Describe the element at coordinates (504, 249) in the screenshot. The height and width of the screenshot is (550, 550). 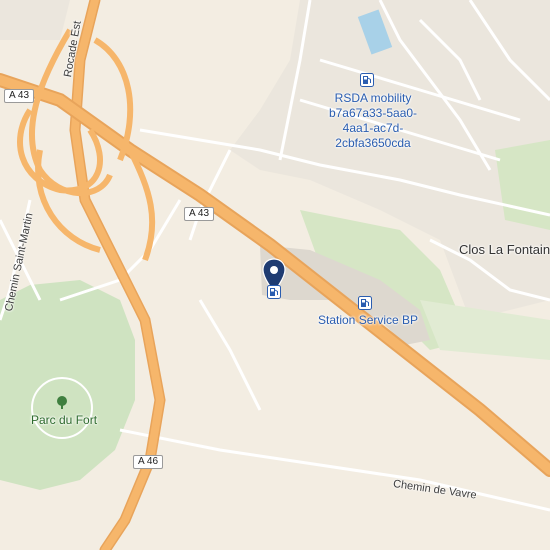
I see `clos-la-fontaine-label: Clos La Fontain` at that location.